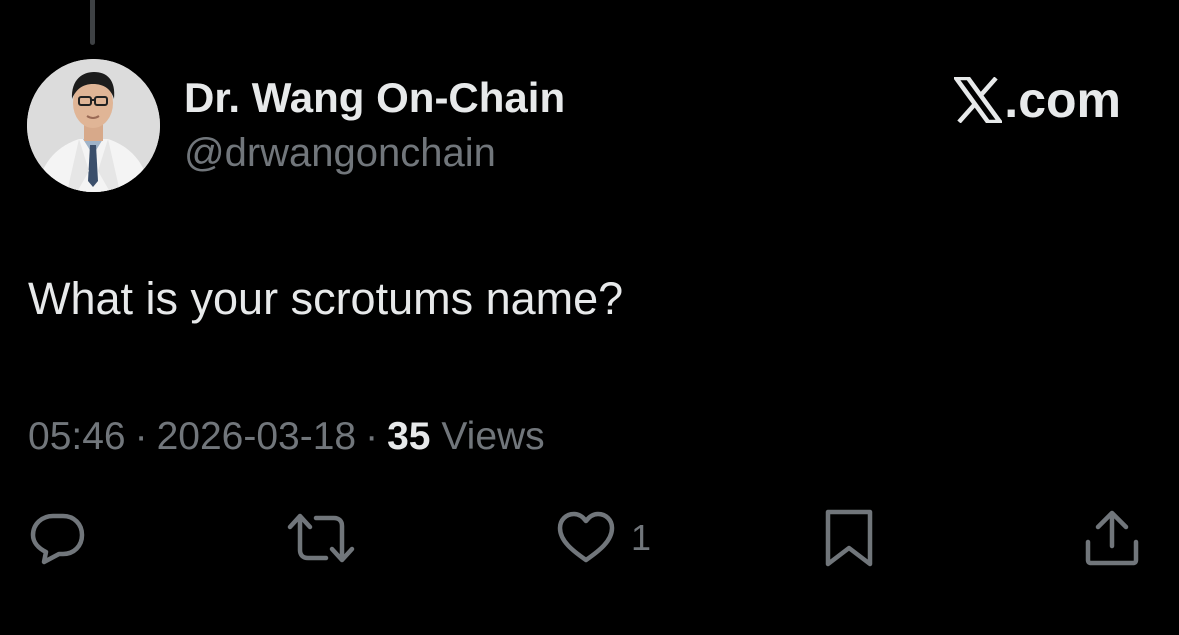 The height and width of the screenshot is (635, 1179). What do you see at coordinates (92, 22) in the screenshot?
I see `thread-connector-line` at bounding box center [92, 22].